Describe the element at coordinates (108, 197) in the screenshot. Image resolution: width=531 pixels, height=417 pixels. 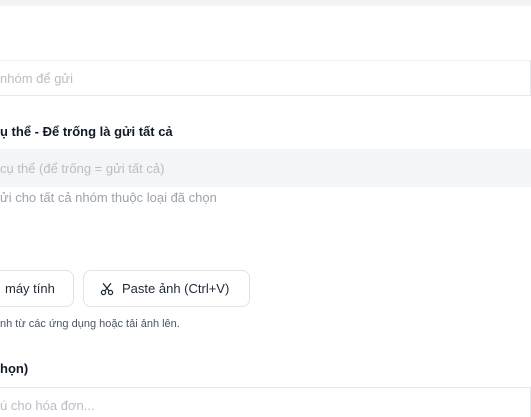
I see `specific-group-hint: ửi cho tất cả nhóm thuộc loại đã chọn` at that location.